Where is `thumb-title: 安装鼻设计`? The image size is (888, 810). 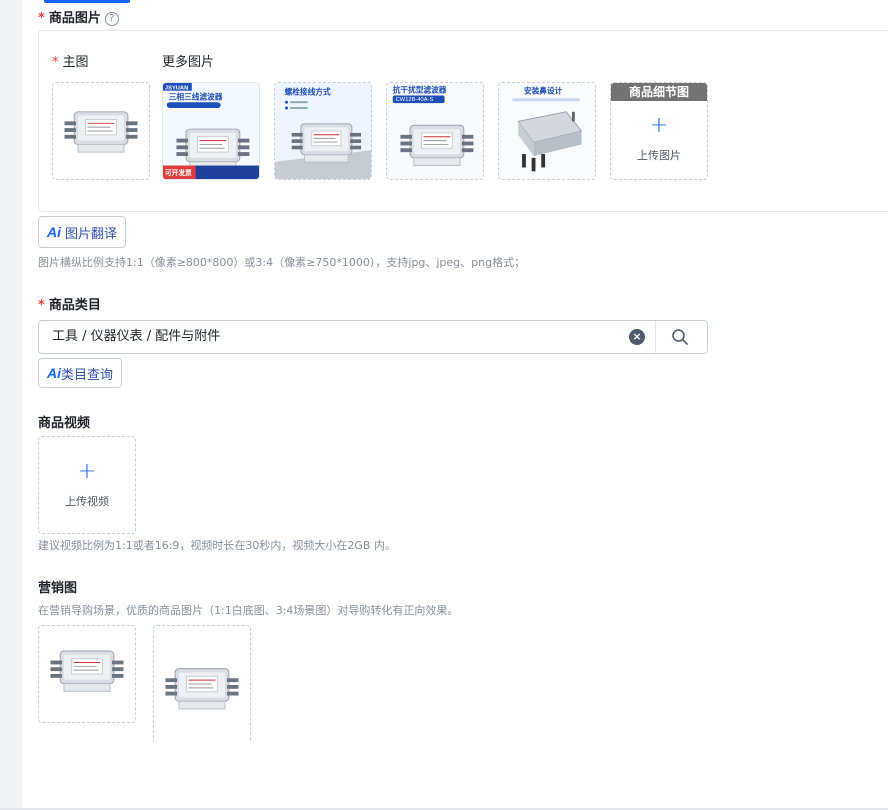 thumb-title: 安装鼻设计 is located at coordinates (543, 91).